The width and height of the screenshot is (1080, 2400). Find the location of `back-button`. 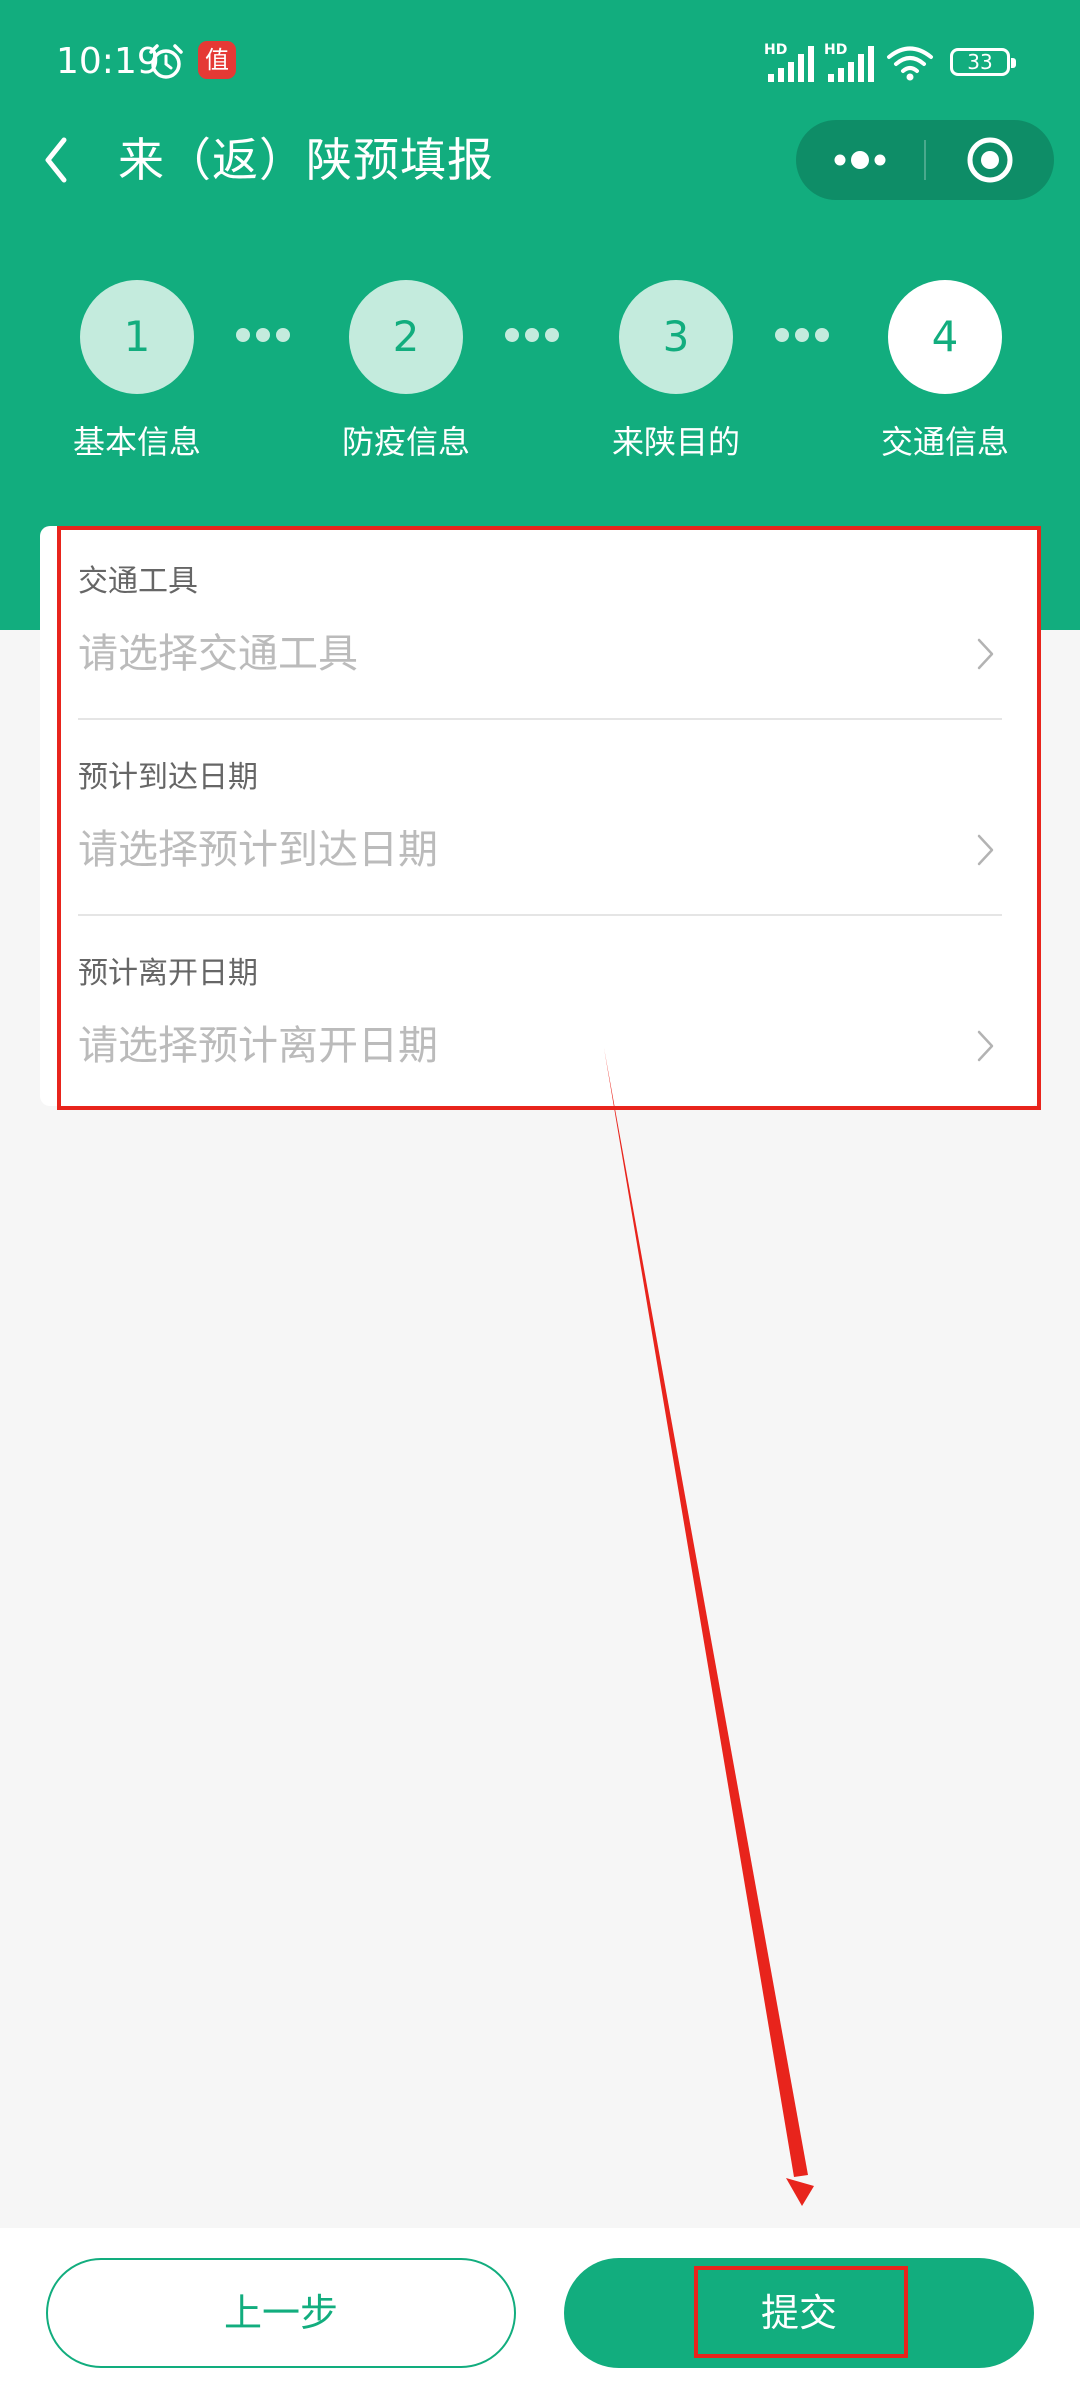

back-button is located at coordinates (62, 160).